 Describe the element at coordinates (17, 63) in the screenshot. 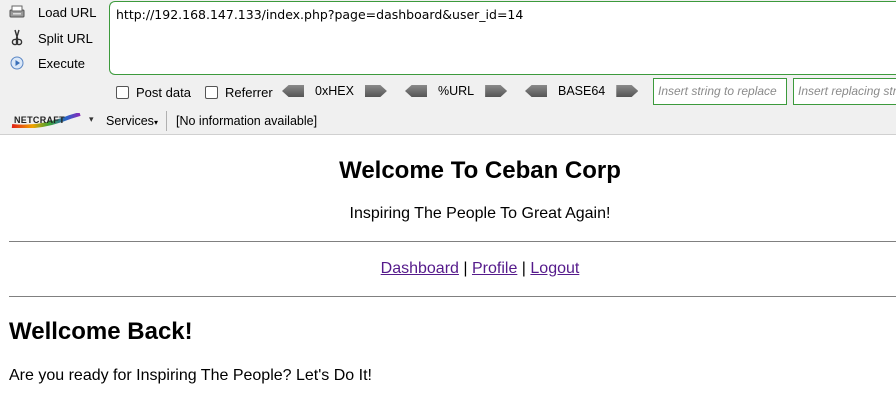

I see `execute-icon` at that location.